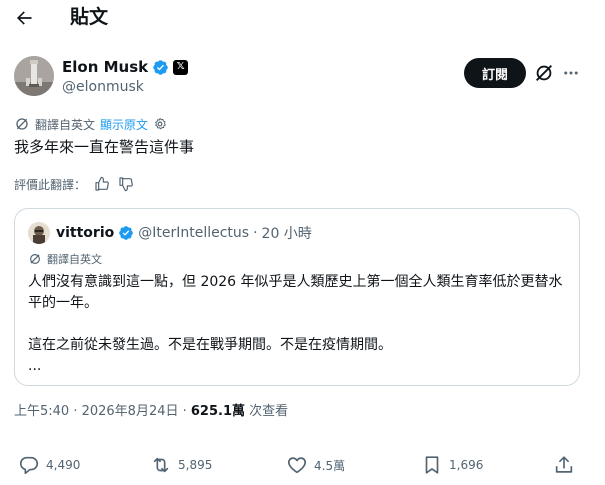  I want to click on reply-count: 4,490, so click(63, 465).